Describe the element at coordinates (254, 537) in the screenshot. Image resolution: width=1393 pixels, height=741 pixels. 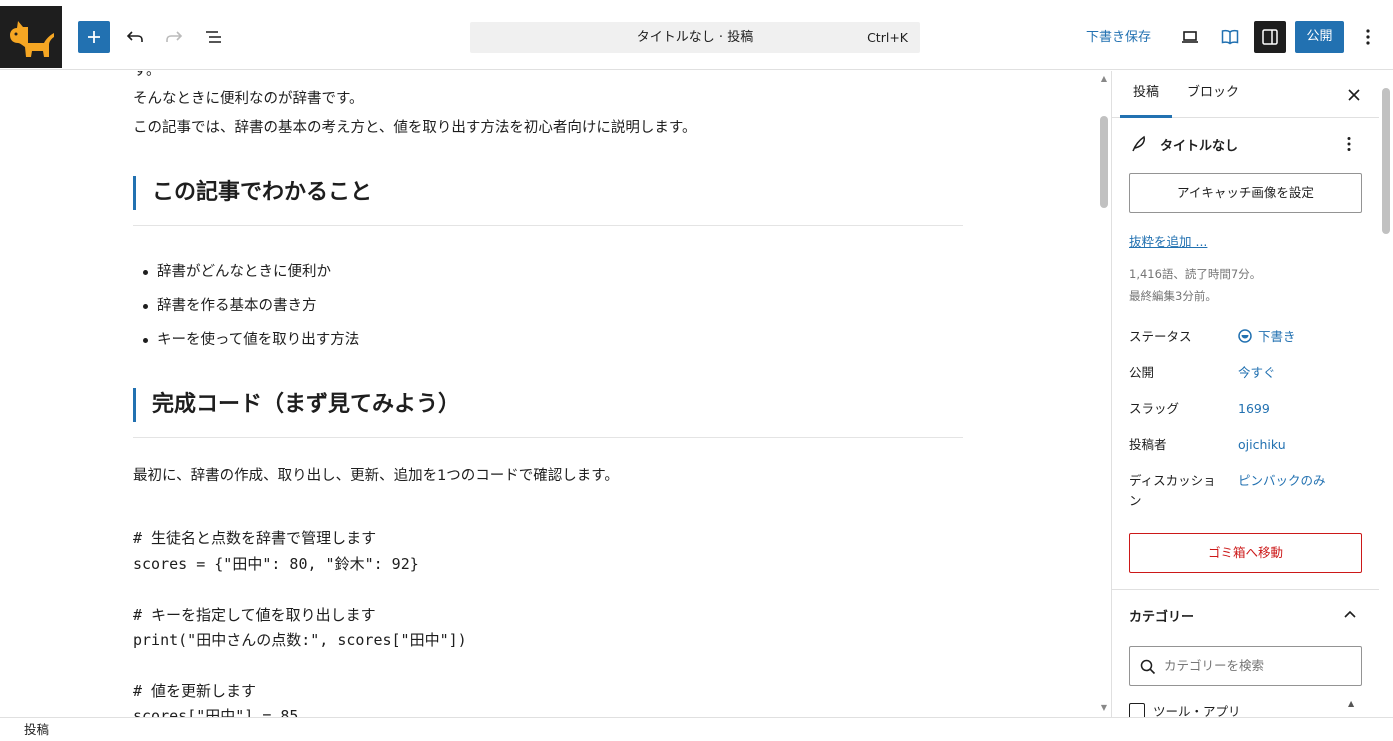
I see `code-line: # 生徒名と点数を辞書で管理します` at that location.